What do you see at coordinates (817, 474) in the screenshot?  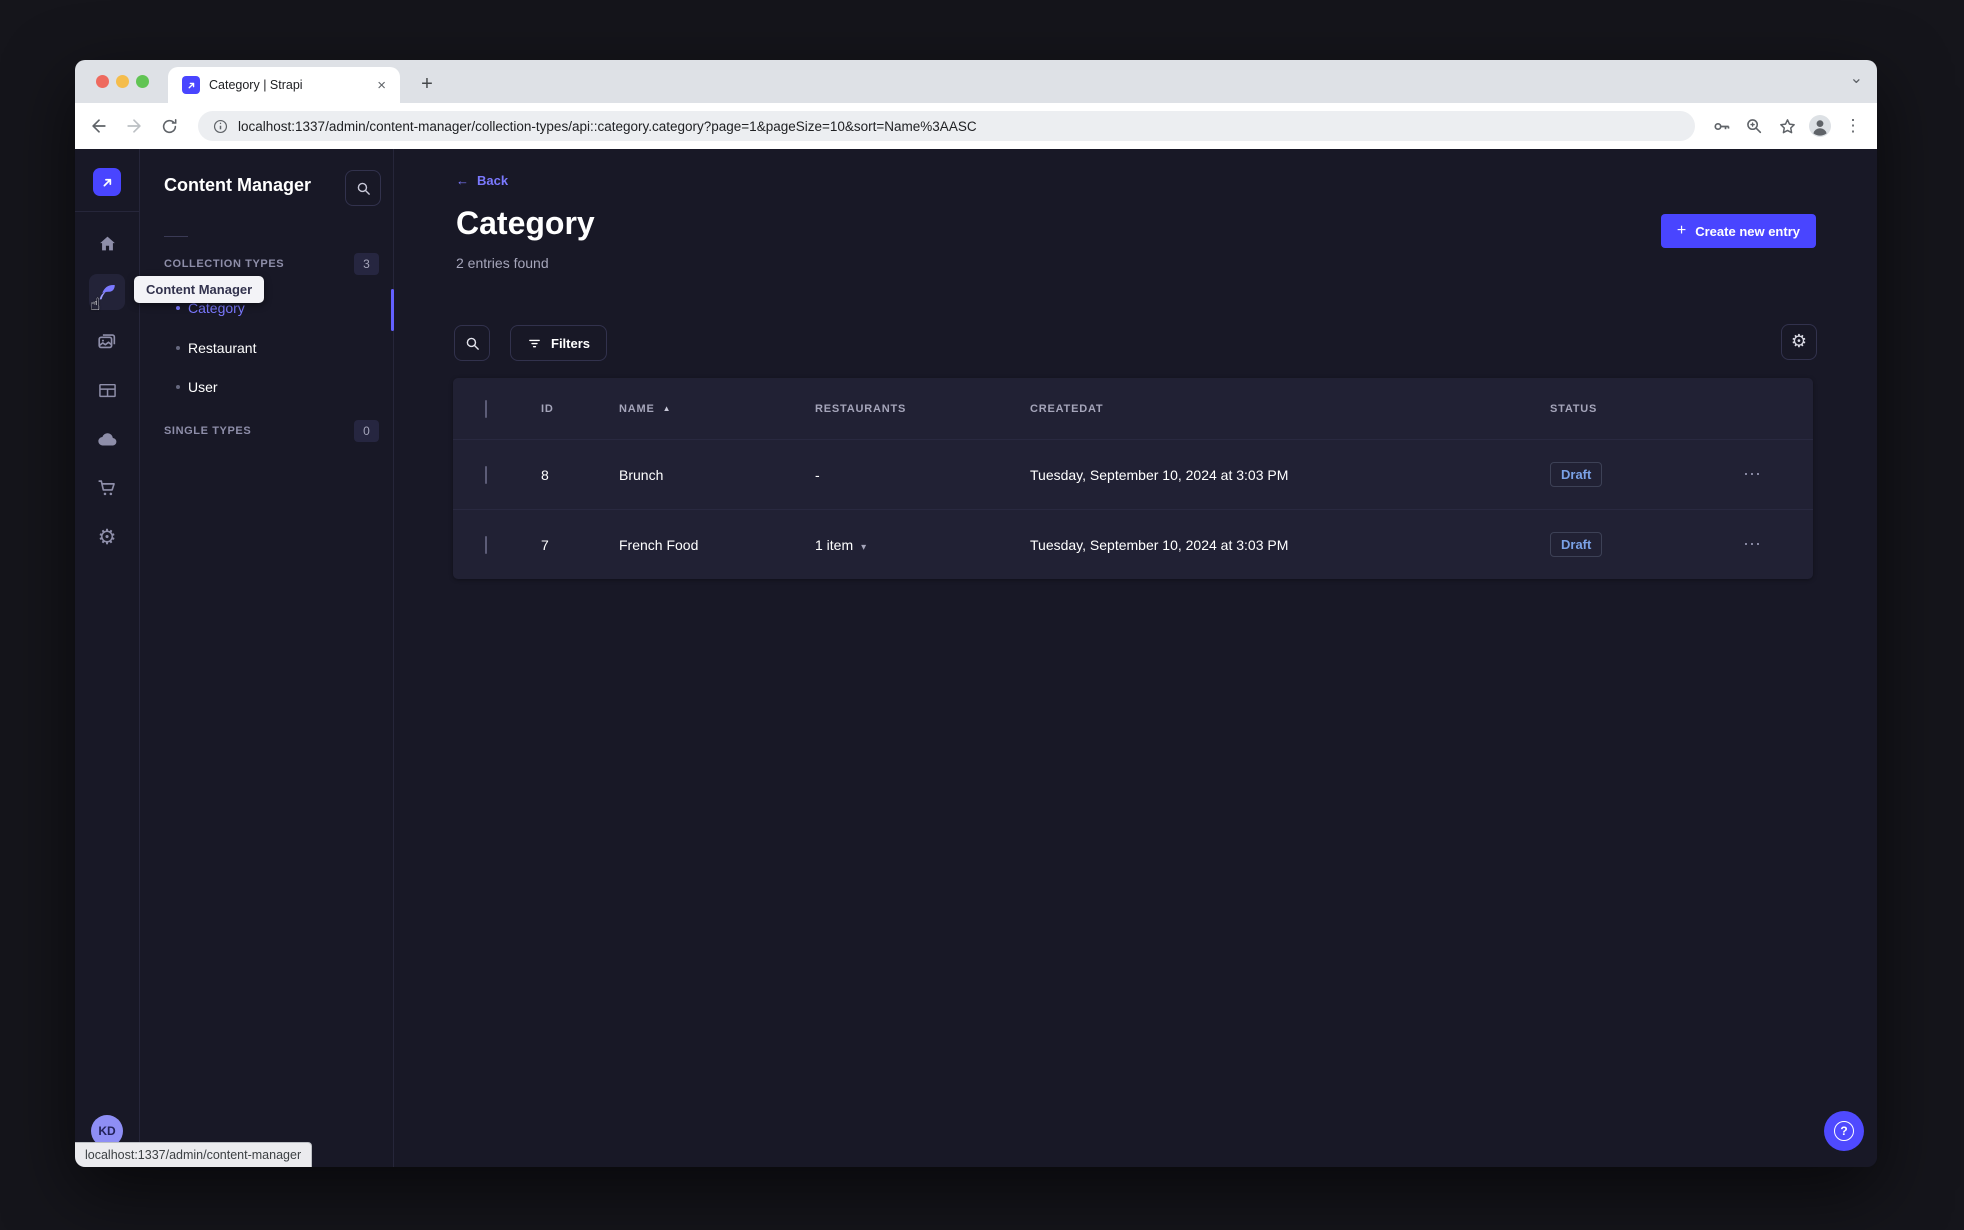 I see `cell-restaurants: -` at bounding box center [817, 474].